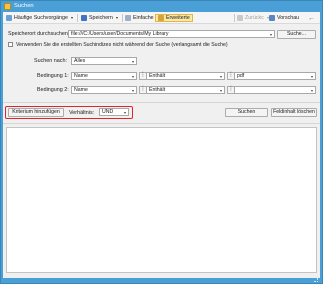  I want to click on clear-fields-button: Feldinhalt löschen, so click(294, 112).